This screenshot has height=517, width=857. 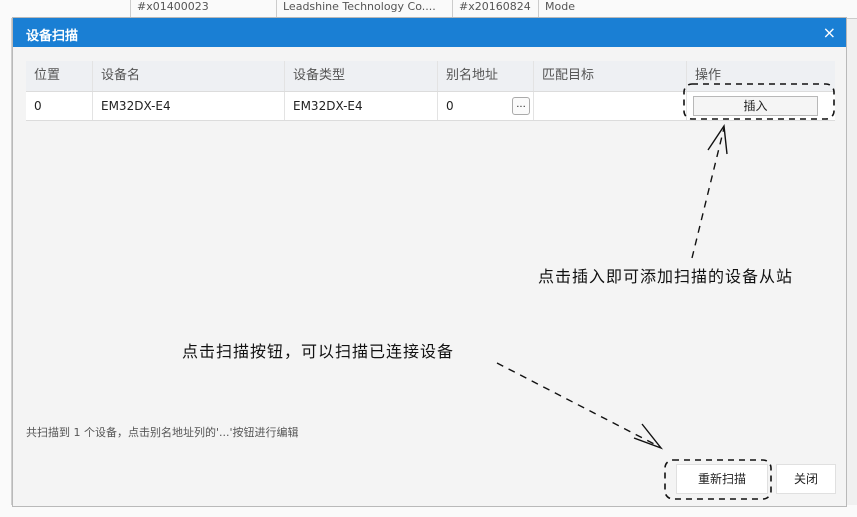 I want to click on insert-arrow-line, so click(x=708, y=193).